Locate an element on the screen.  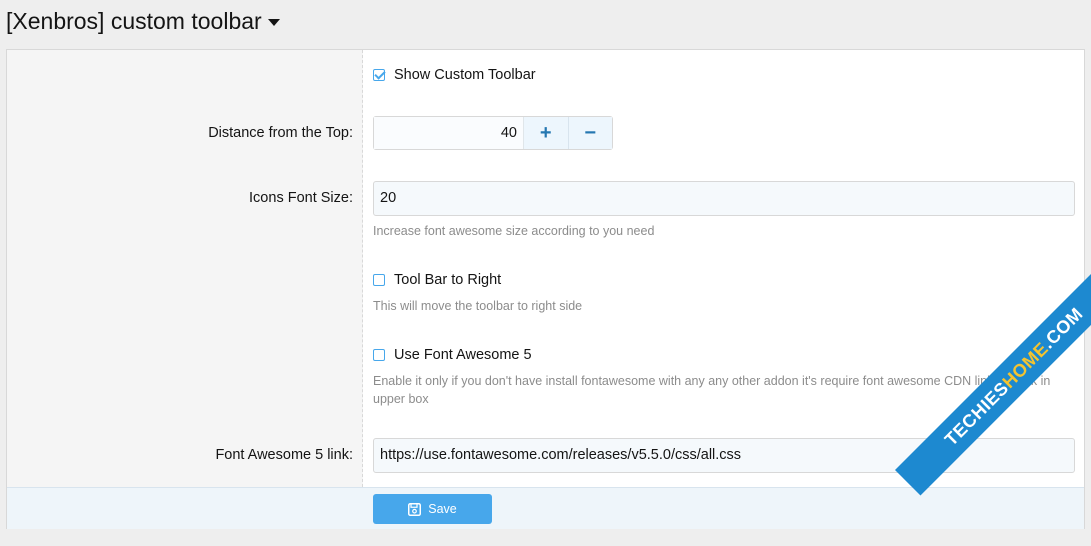
icons-size-label: Icons Font Size: is located at coordinates (301, 198).